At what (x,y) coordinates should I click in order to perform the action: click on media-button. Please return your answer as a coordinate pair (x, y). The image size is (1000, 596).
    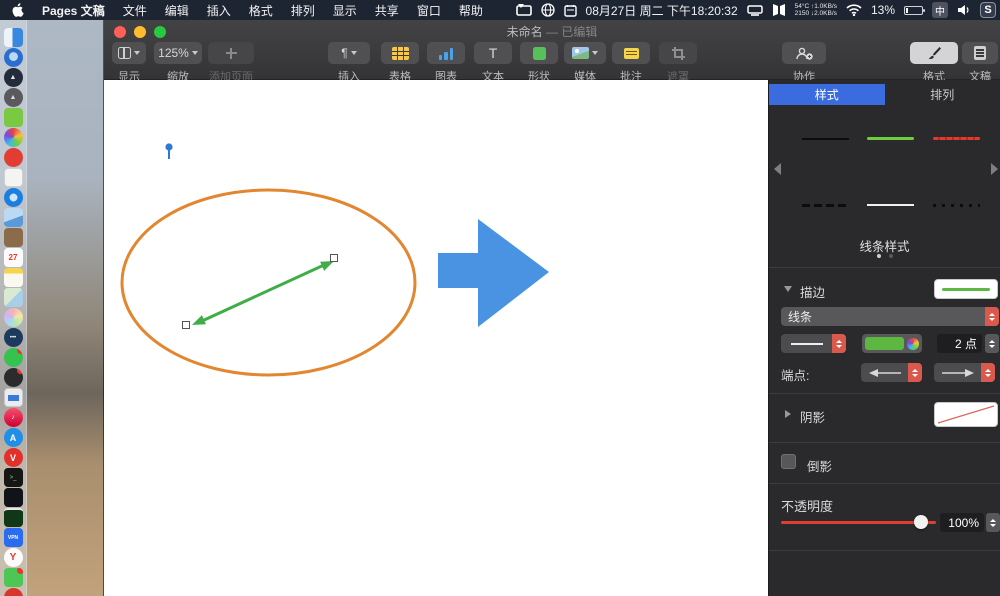
    Looking at the image, I should click on (585, 53).